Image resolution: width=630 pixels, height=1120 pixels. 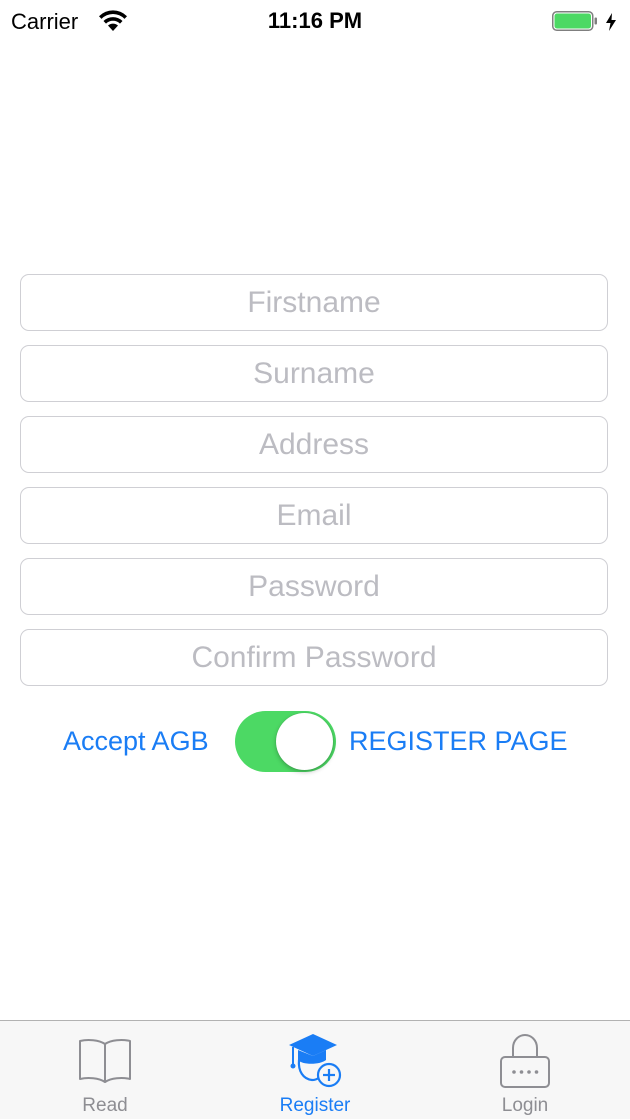 What do you see at coordinates (136, 741) in the screenshot?
I see `accept-agb-label: Accept AGB` at bounding box center [136, 741].